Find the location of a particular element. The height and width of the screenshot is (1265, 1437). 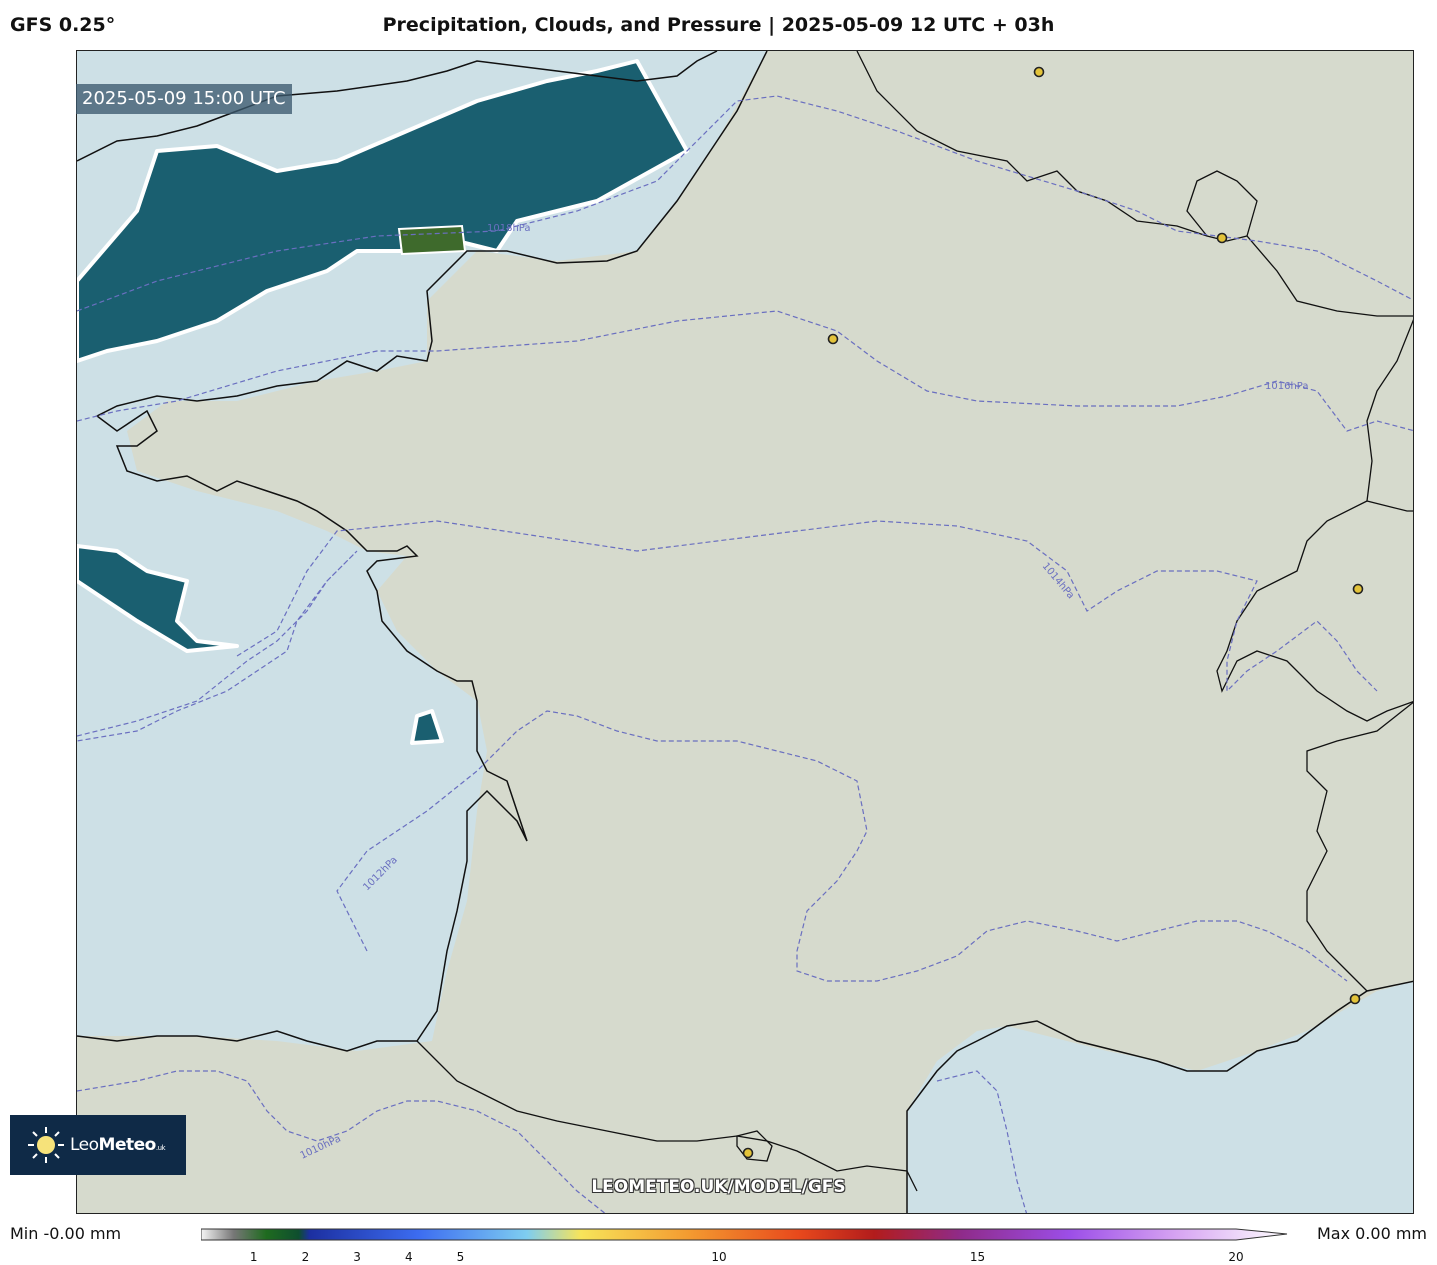

colorbar-tick-label: 15 is located at coordinates (977, 1257).